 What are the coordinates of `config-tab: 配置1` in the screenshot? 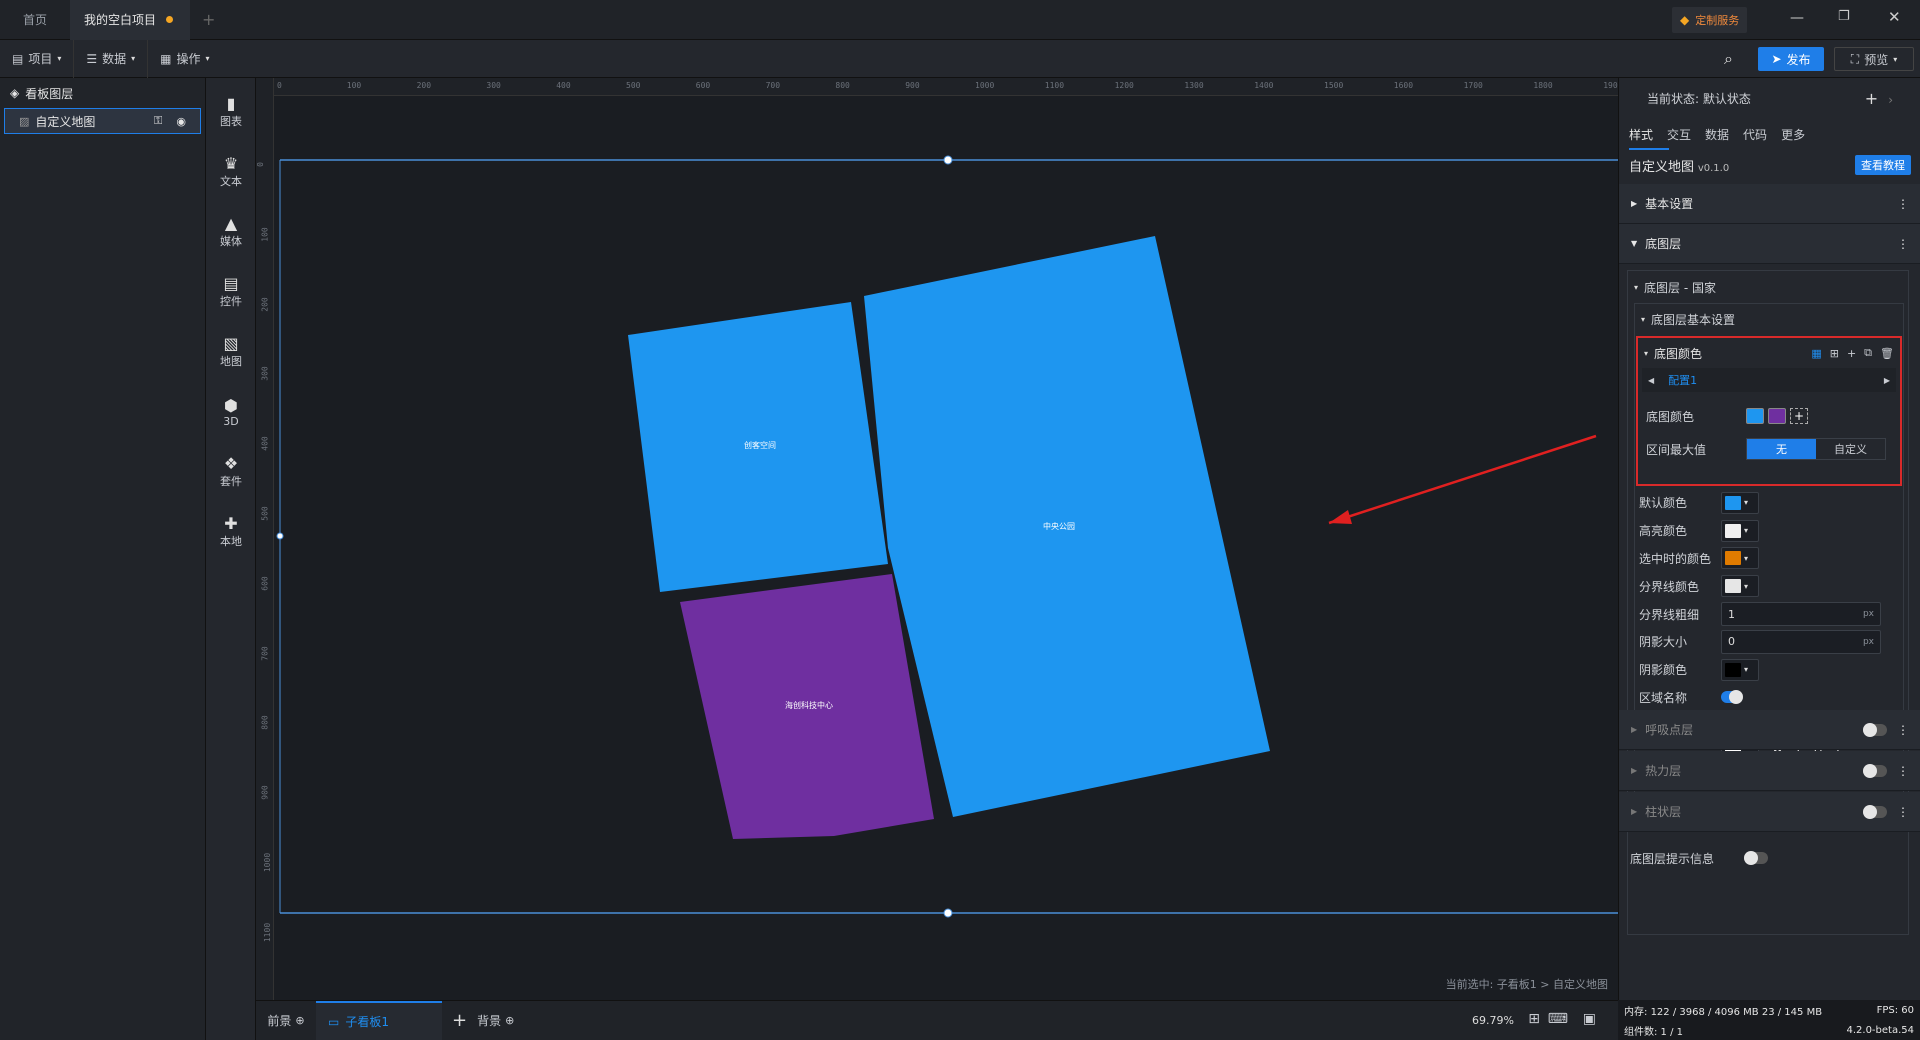 It's located at (1769, 380).